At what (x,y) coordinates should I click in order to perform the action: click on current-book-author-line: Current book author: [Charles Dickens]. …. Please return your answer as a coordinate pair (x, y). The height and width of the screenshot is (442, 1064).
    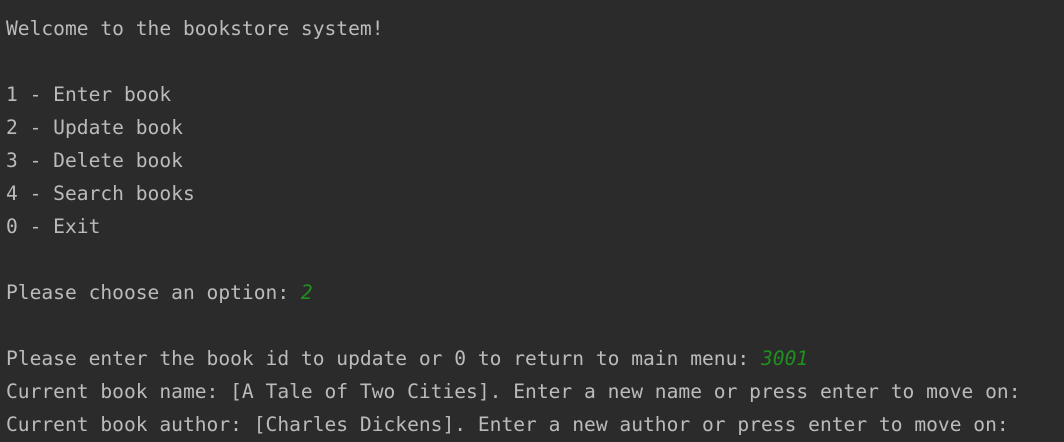
    Looking at the image, I should click on (507, 424).